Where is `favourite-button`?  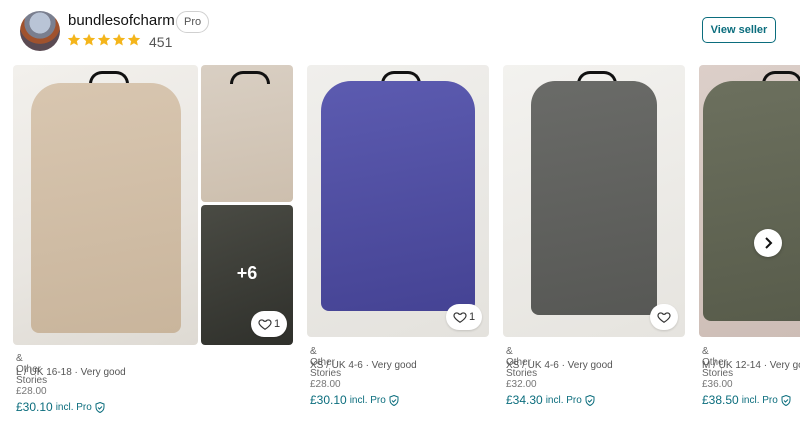
favourite-button is located at coordinates (664, 317).